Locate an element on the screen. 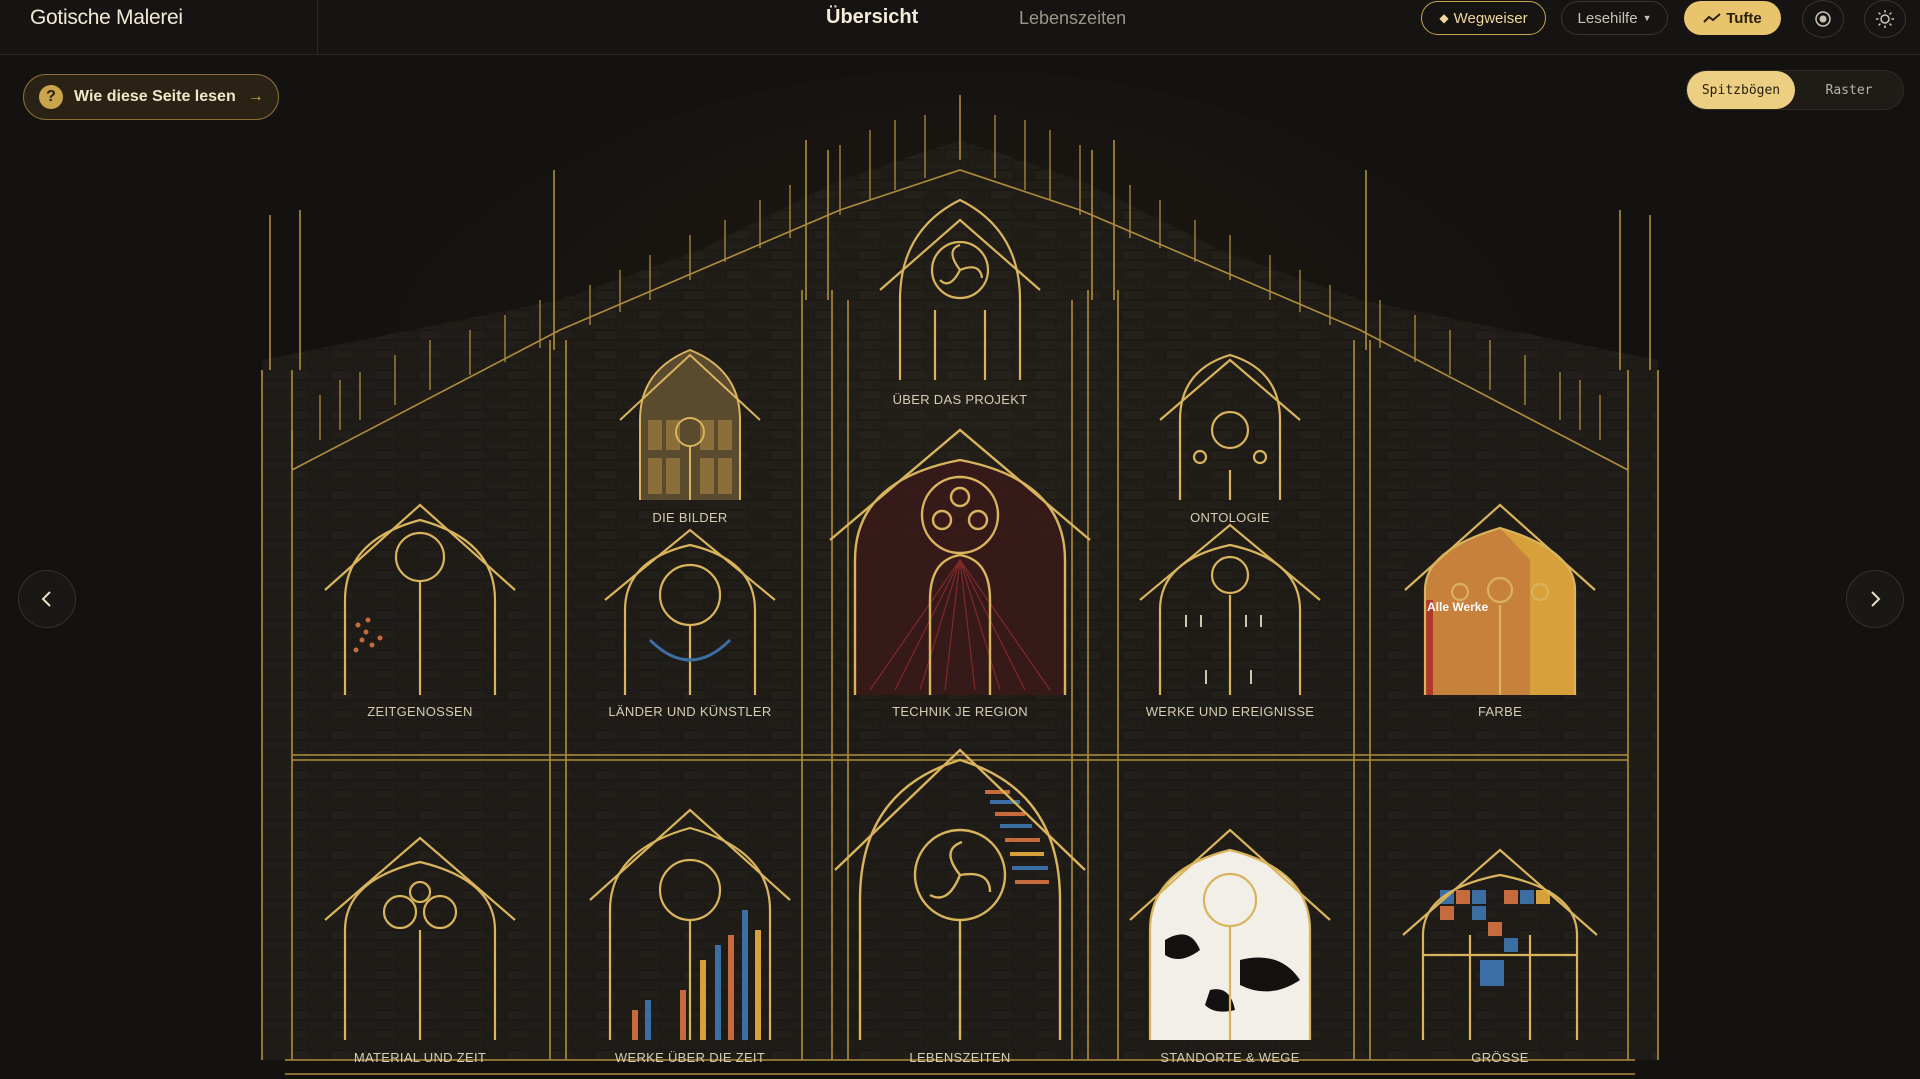 The height and width of the screenshot is (1079, 1920). window-label-groesse: GRÖSSE is located at coordinates (1500, 1057).